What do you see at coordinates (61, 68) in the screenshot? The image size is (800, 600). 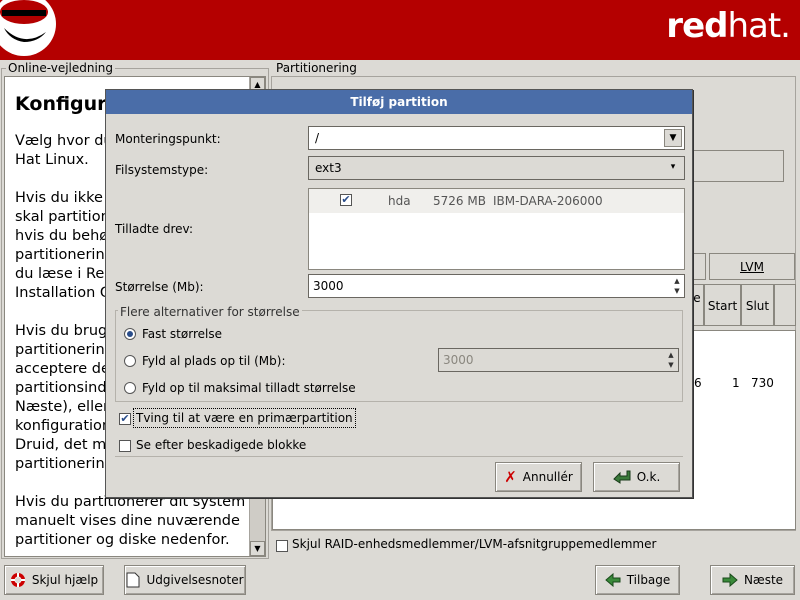 I see `help-frame-label: Online-vejledning` at bounding box center [61, 68].